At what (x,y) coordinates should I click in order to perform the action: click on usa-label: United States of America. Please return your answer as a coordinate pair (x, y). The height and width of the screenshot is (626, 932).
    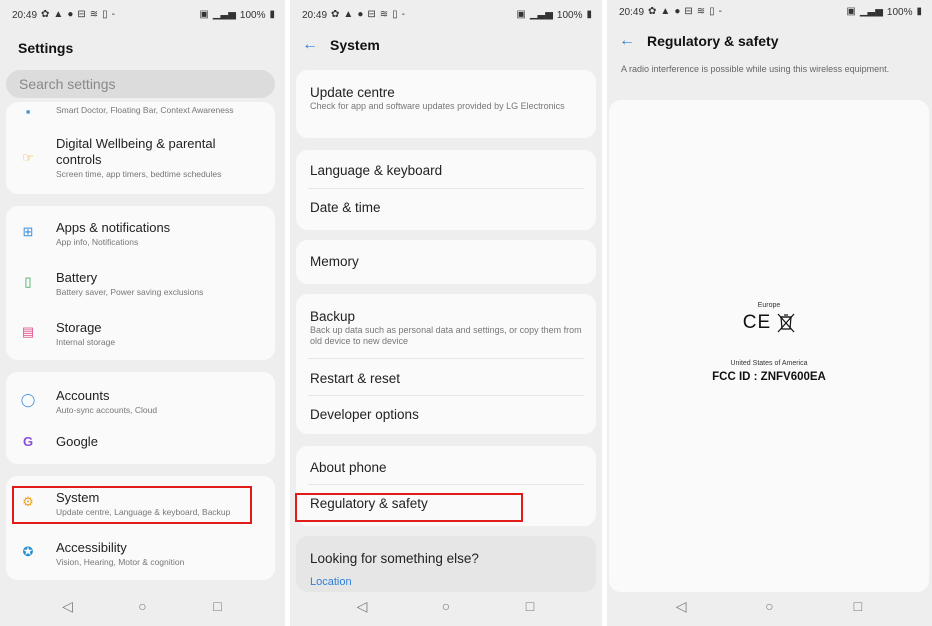
    Looking at the image, I should click on (769, 363).